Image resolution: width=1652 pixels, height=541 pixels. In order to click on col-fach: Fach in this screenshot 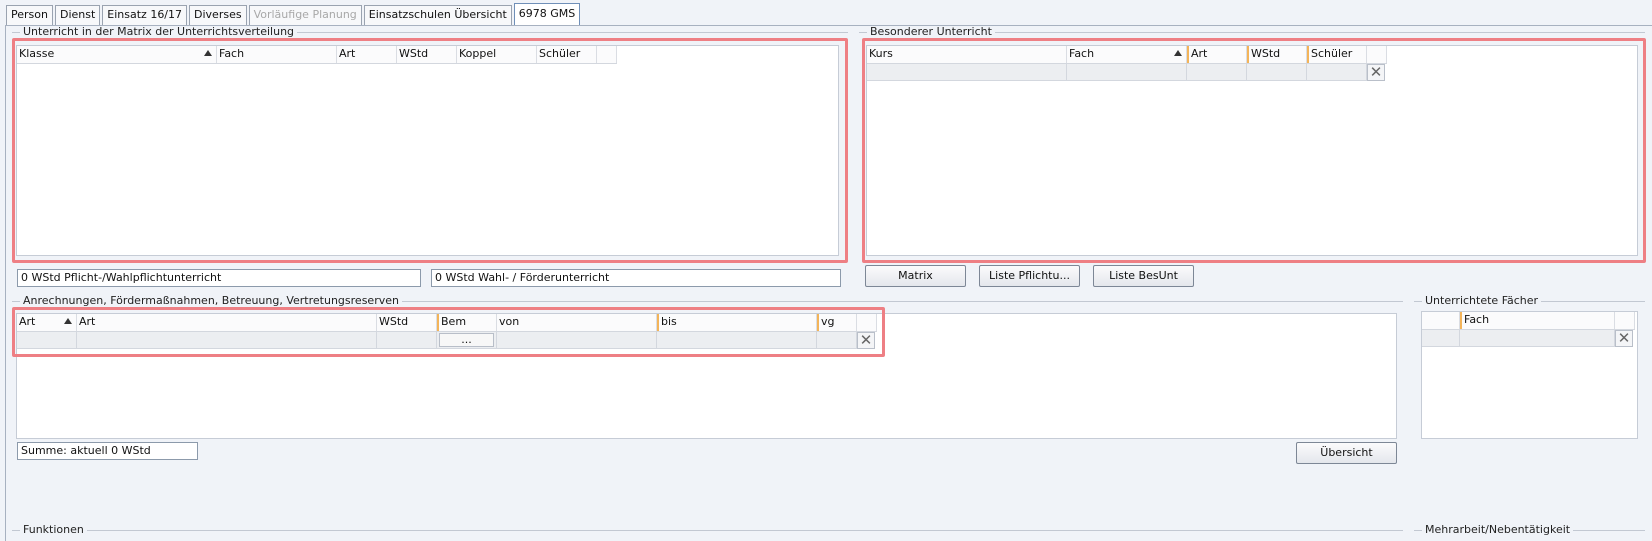, I will do `click(1537, 320)`.